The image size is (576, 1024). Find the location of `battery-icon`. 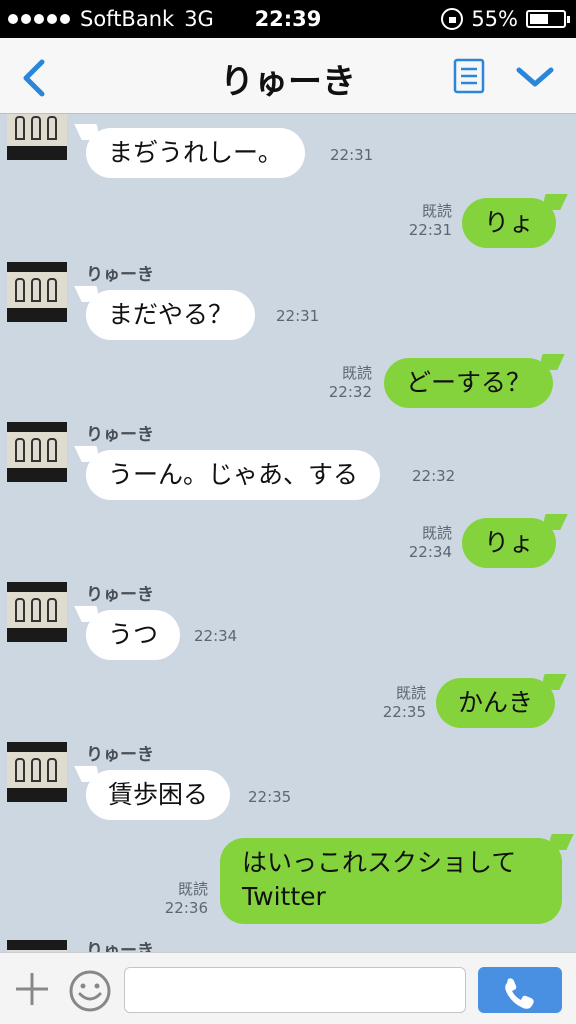

battery-icon is located at coordinates (548, 19).